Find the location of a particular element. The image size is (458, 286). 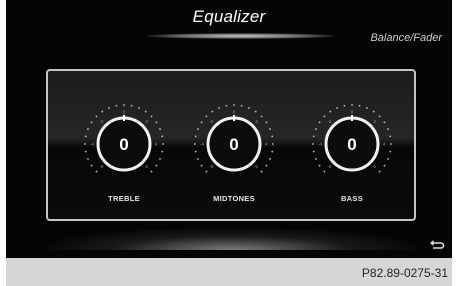

midtones-knob: -6 -4 -2 0 2 4 6 0 is located at coordinates (234, 142).